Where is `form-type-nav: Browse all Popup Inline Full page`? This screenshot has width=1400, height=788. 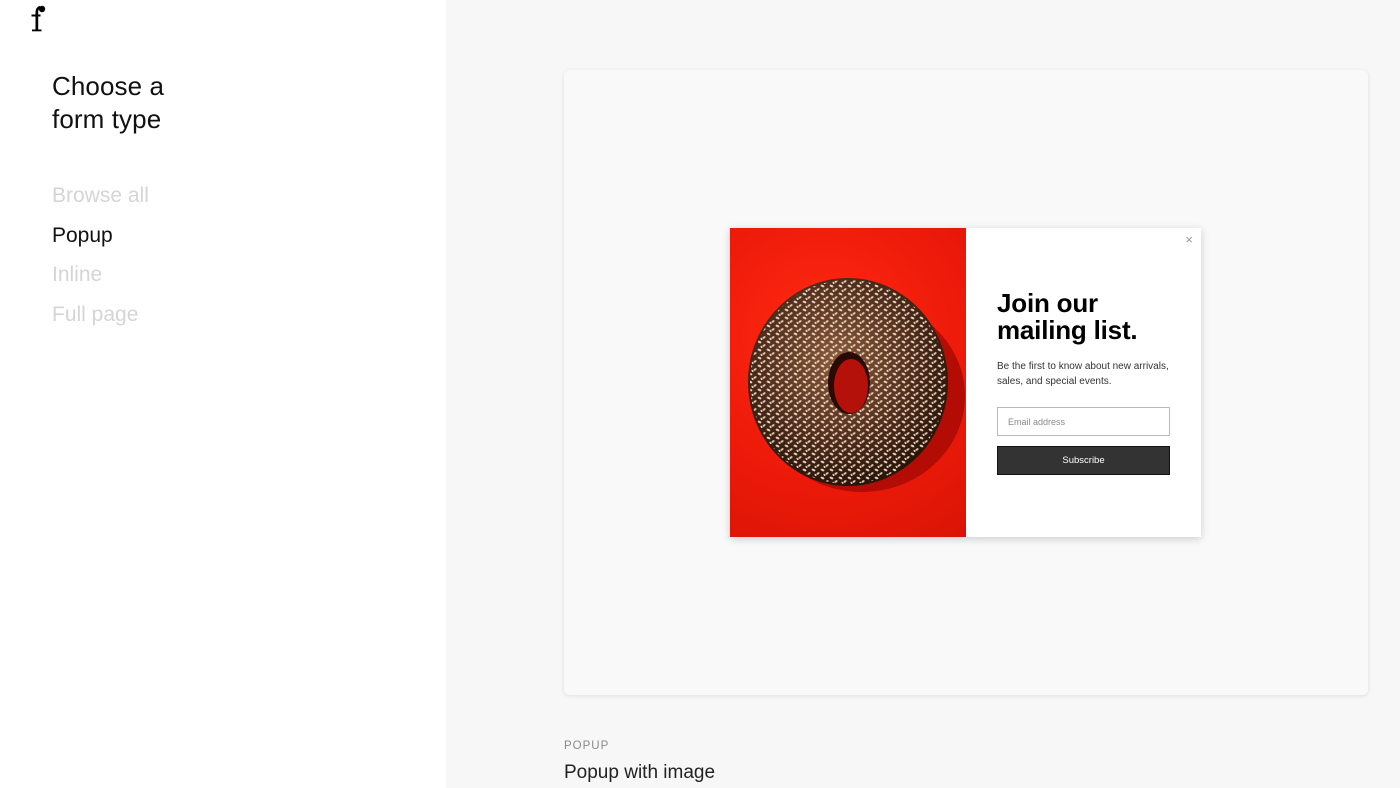
form-type-nav: Browse all Popup Inline Full page is located at coordinates (100, 255).